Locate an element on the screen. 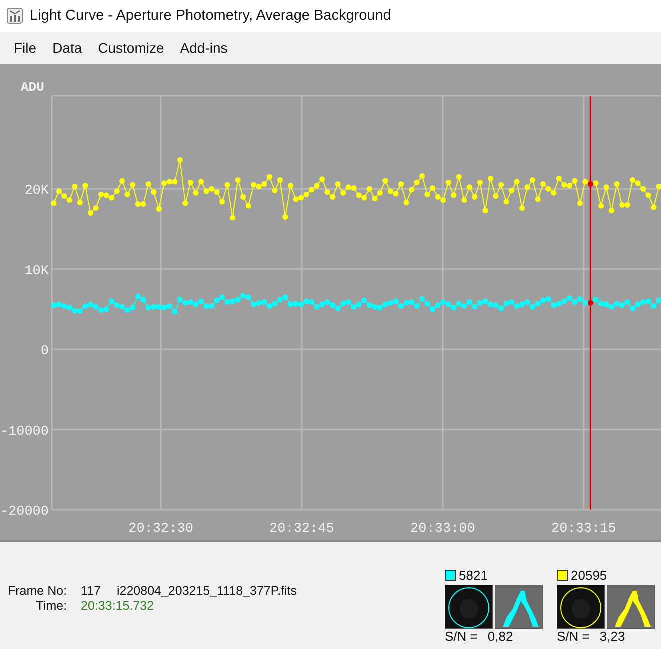 The width and height of the screenshot is (661, 649). frame-number: 117 is located at coordinates (91, 591).